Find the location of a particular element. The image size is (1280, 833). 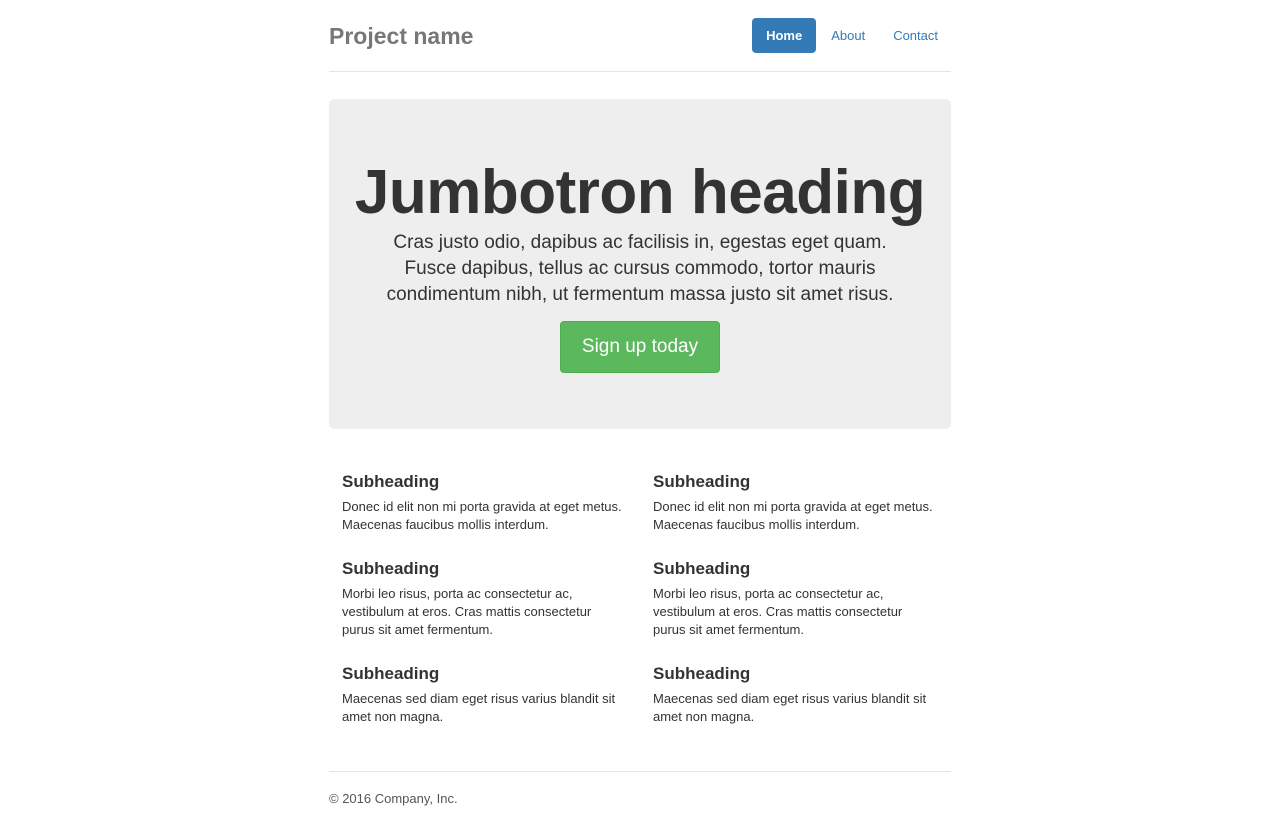

nav-link-contact: Contact is located at coordinates (915, 35).